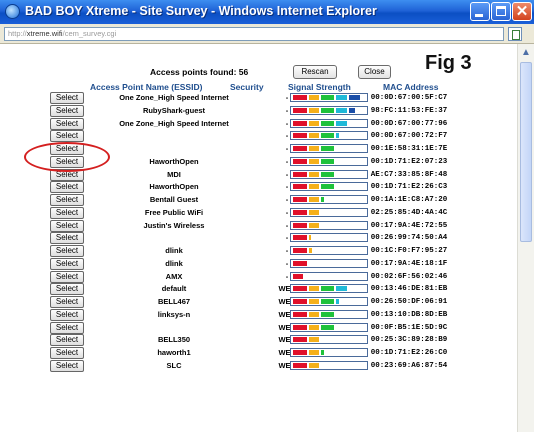  What do you see at coordinates (409, 98) in the screenshot?
I see `mac-cell: 00:0D:67:00:5F:C7` at bounding box center [409, 98].